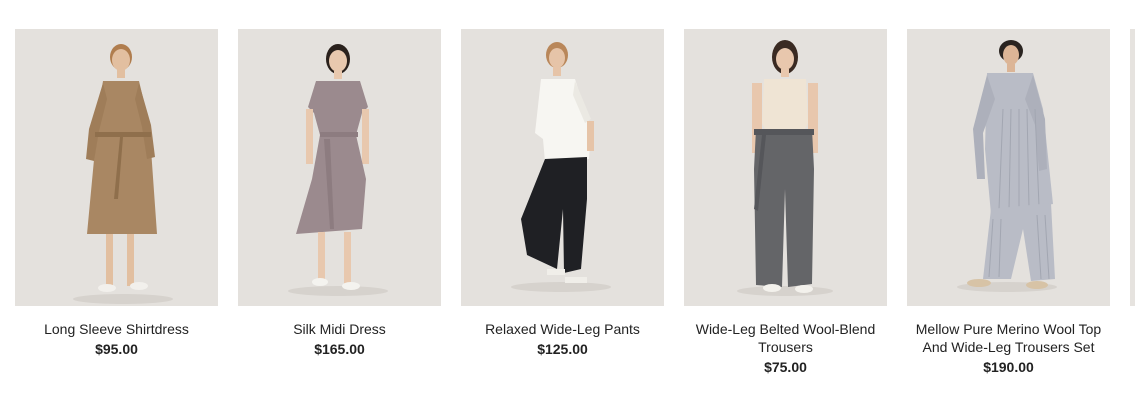 The width and height of the screenshot is (1135, 406). I want to click on product-price: $125.00, so click(562, 349).